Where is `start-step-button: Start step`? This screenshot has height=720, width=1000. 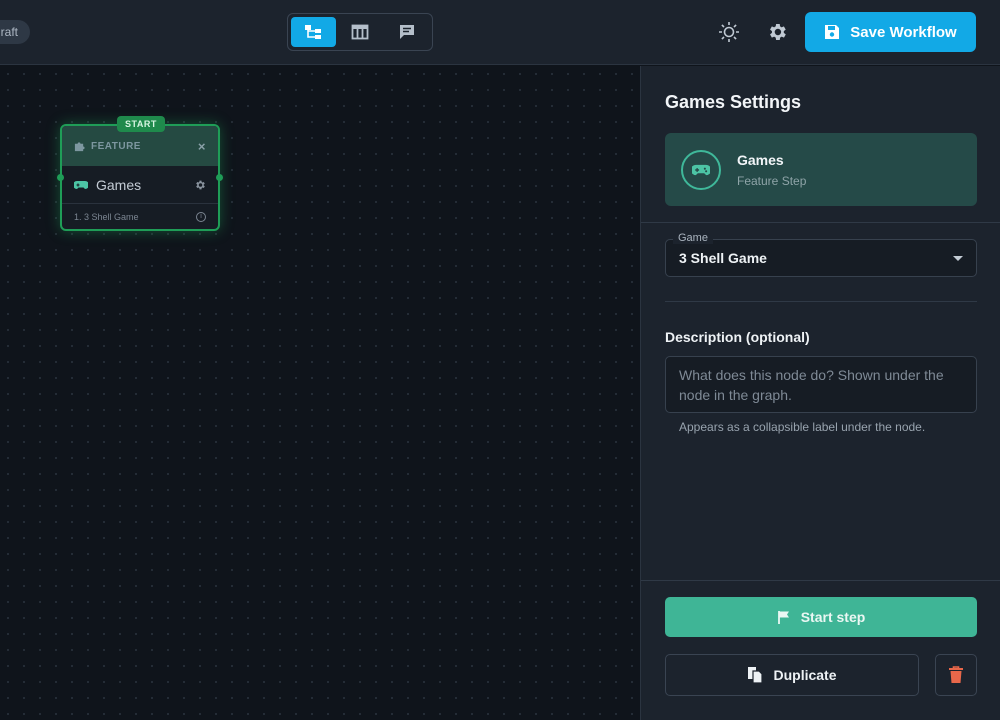
start-step-button: Start step is located at coordinates (821, 617).